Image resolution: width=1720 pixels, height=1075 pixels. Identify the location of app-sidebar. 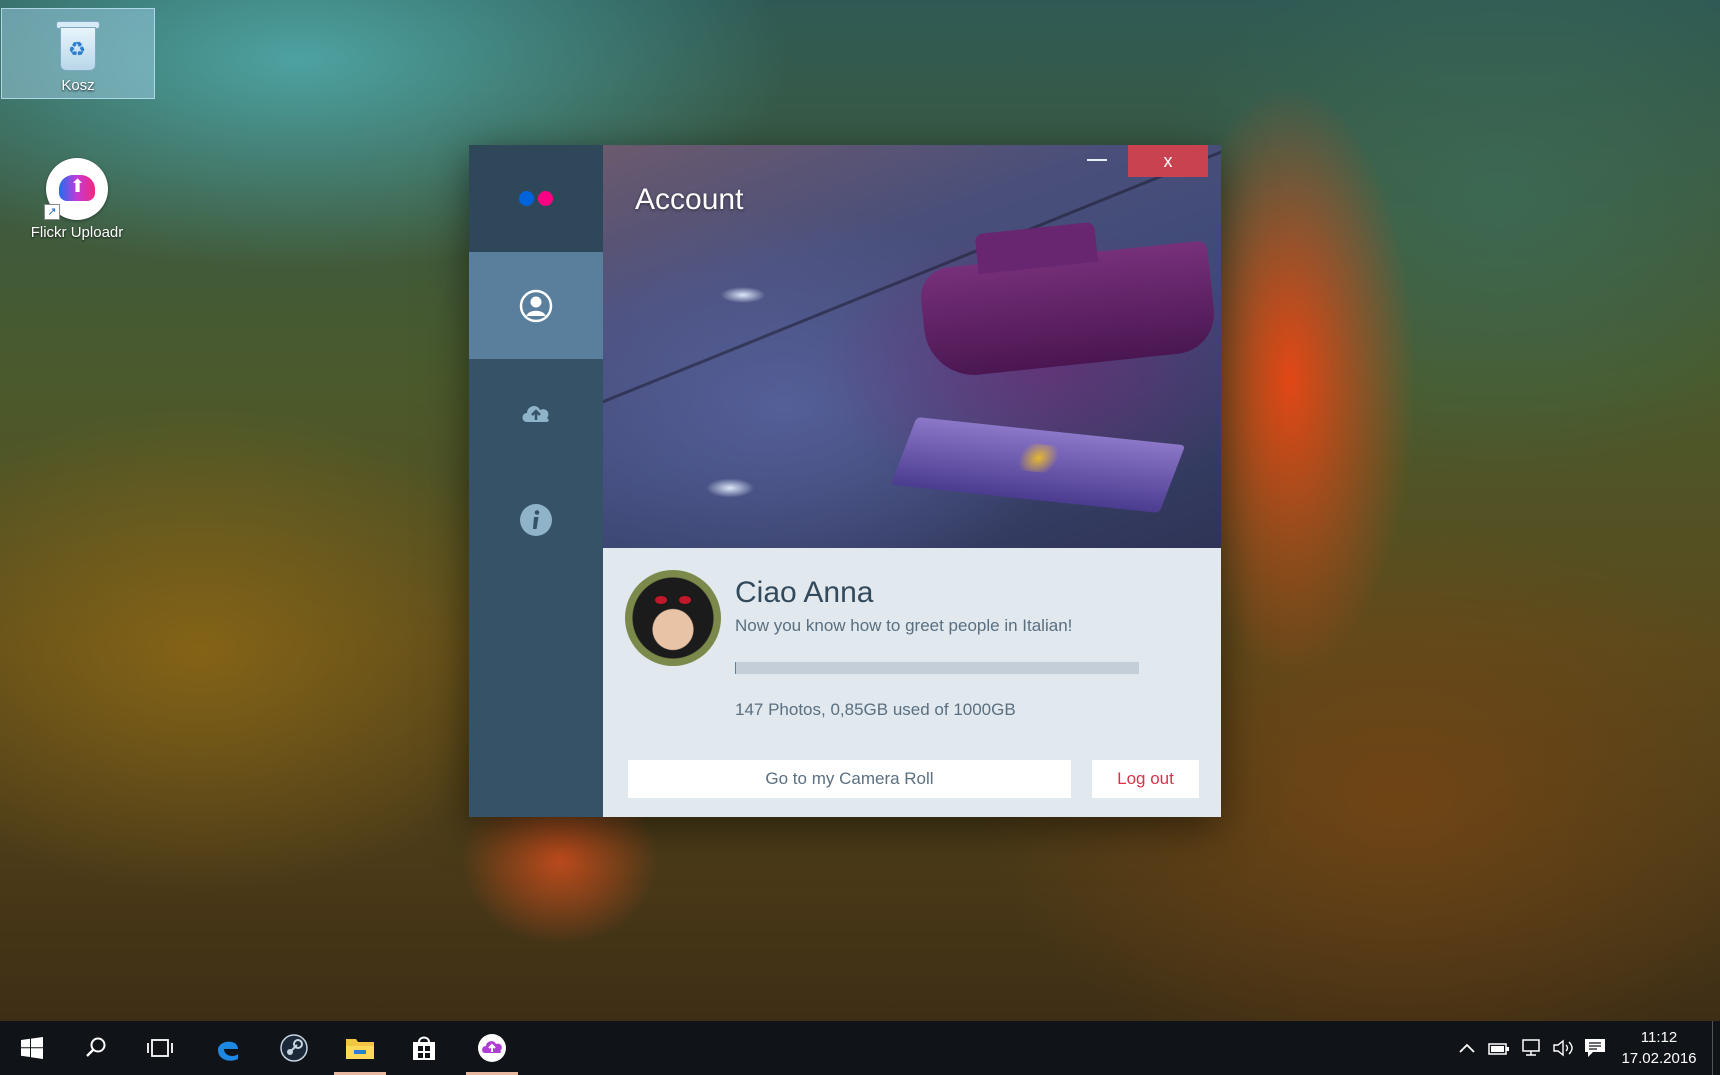
(536, 481).